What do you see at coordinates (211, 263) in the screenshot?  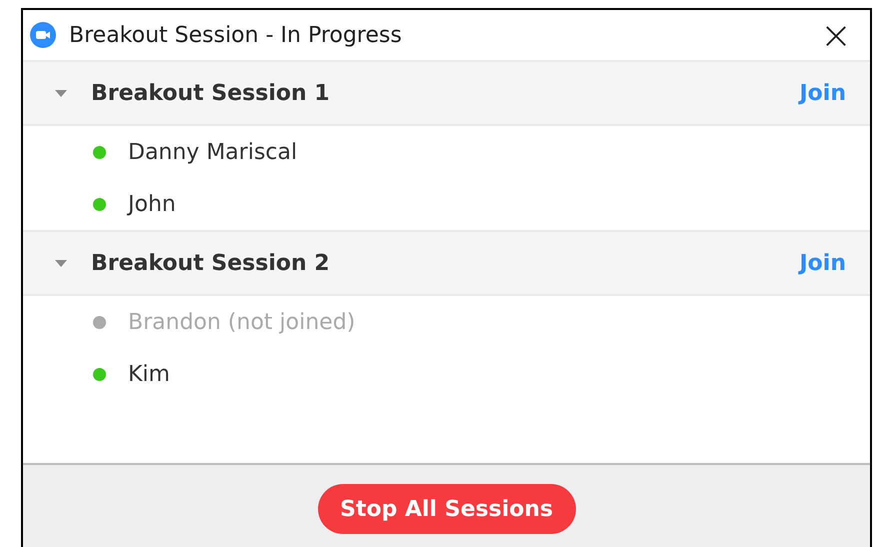 I see `session-name: Breakout Session 2` at bounding box center [211, 263].